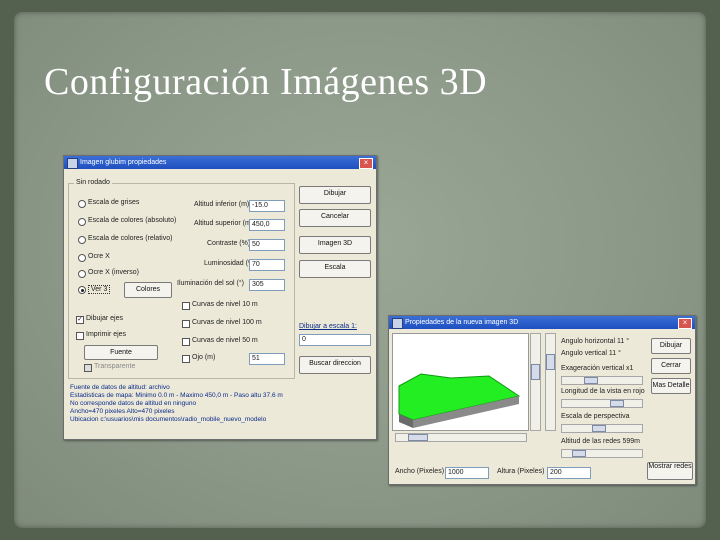 The image size is (720, 540). I want to click on radio-label: Escala de colores (relativo), so click(130, 238).